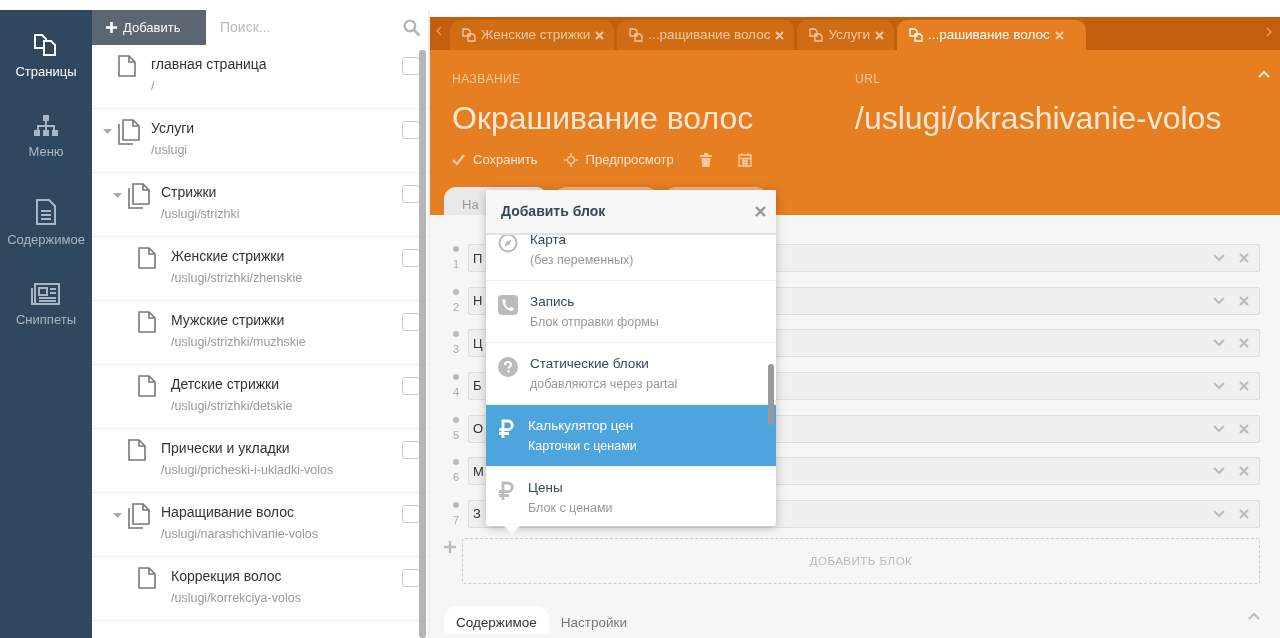 The width and height of the screenshot is (1280, 638). Describe the element at coordinates (200, 214) in the screenshot. I see `page-url: /uslugi/strizhki` at that location.